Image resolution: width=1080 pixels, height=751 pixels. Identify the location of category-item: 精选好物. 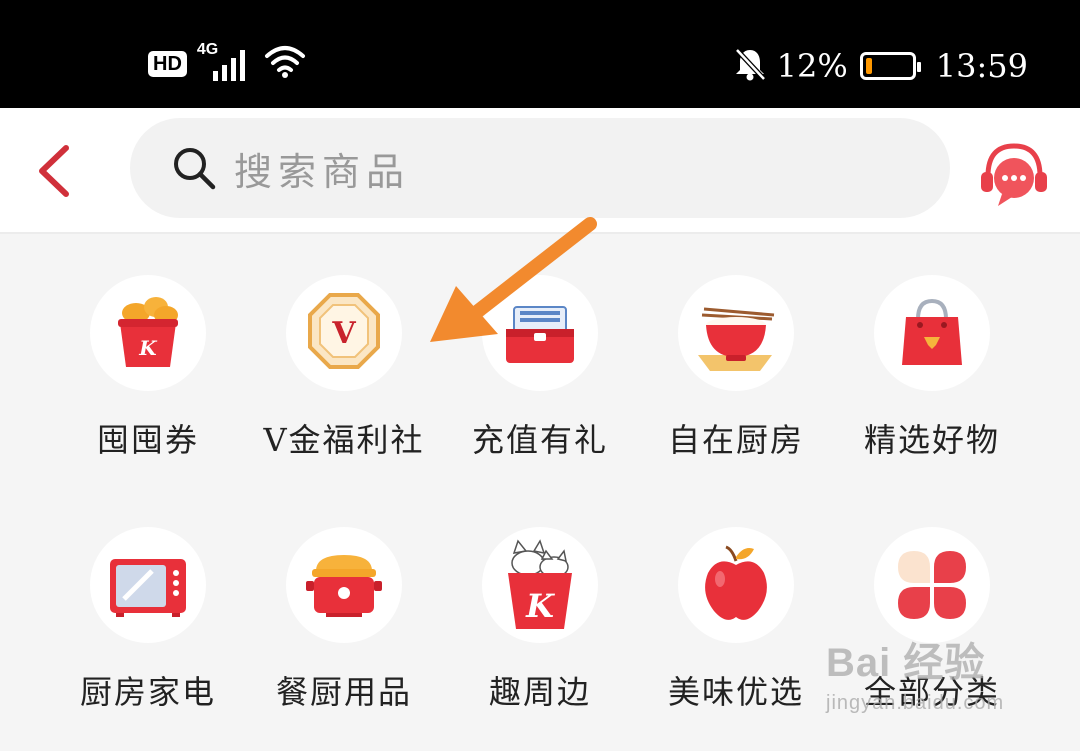
(932, 368).